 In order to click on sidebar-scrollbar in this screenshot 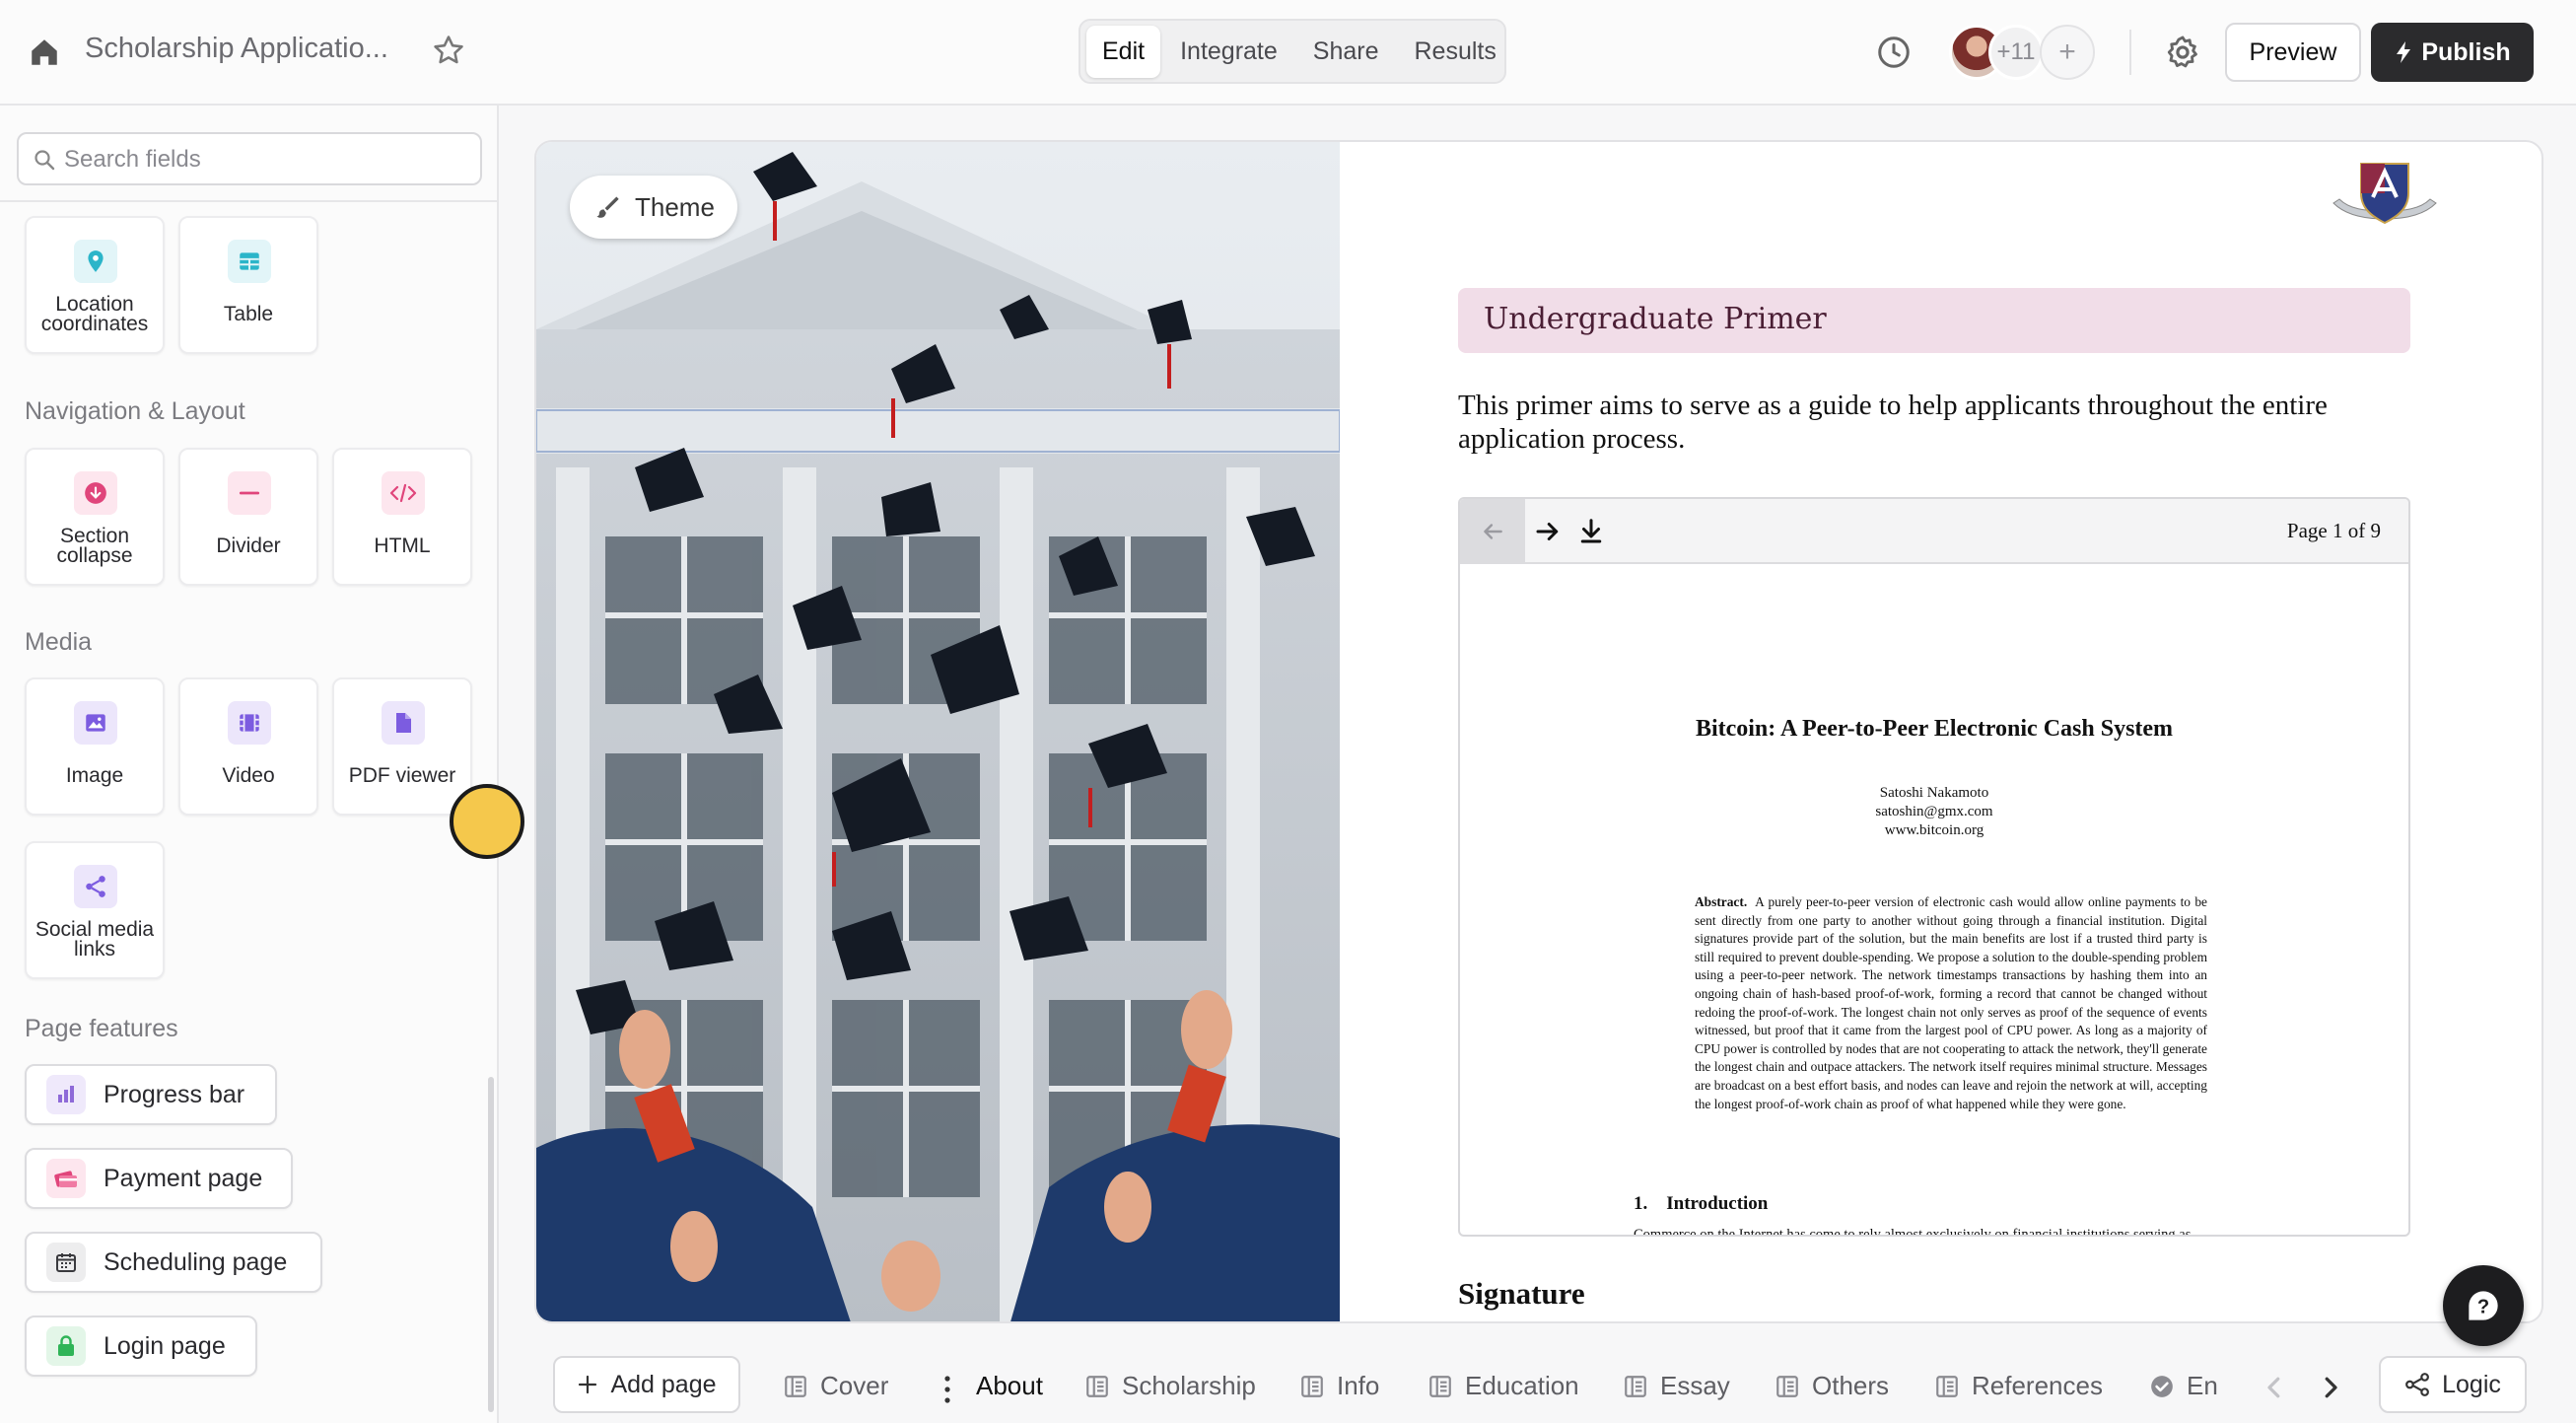, I will do `click(491, 1244)`.